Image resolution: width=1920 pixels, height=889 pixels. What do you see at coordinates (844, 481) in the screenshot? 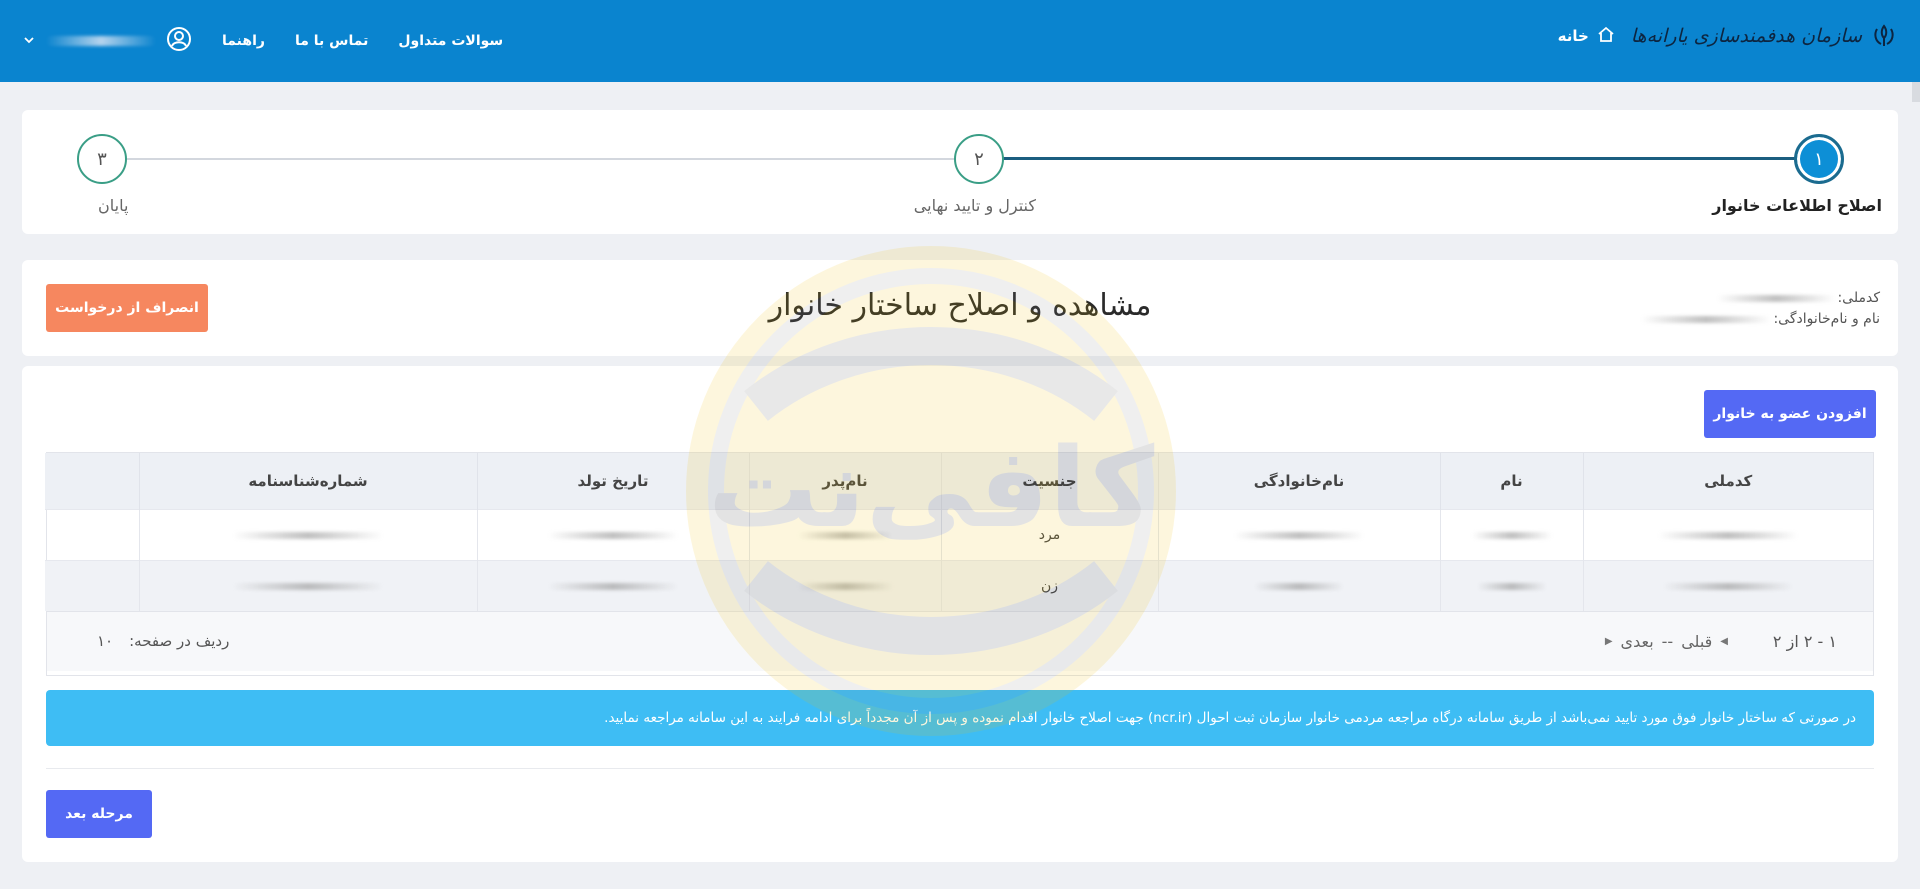
I see `column-header-father-name: نام‌پدر` at bounding box center [844, 481].